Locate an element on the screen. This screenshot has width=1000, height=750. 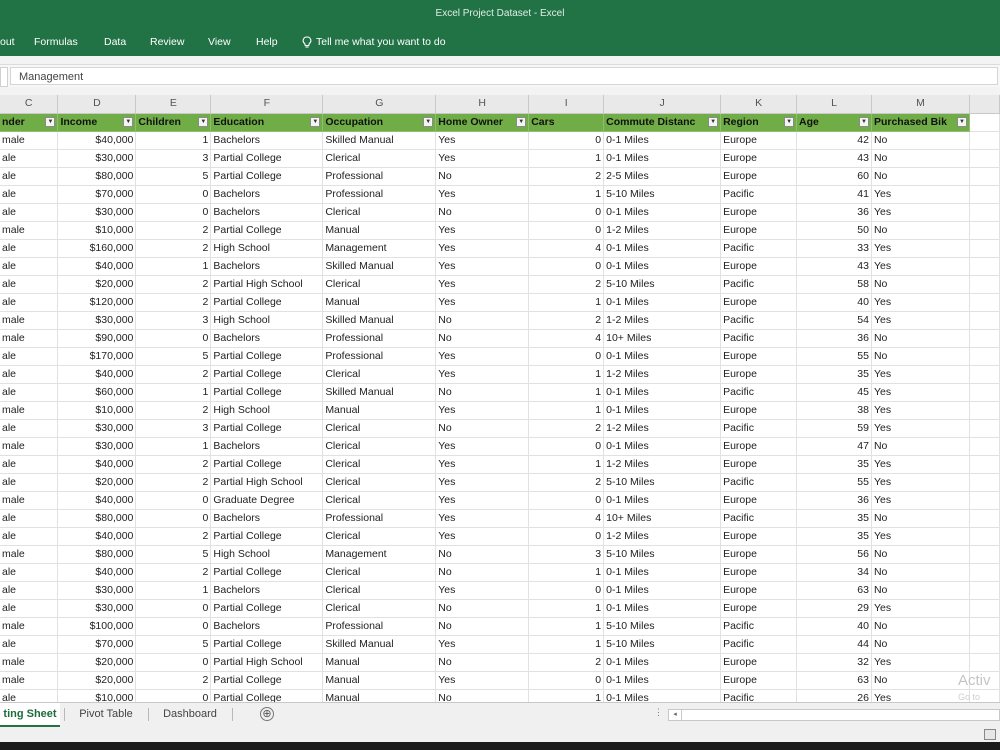
cell-commute-distance: 5-10 Miles is located at coordinates (662, 194).